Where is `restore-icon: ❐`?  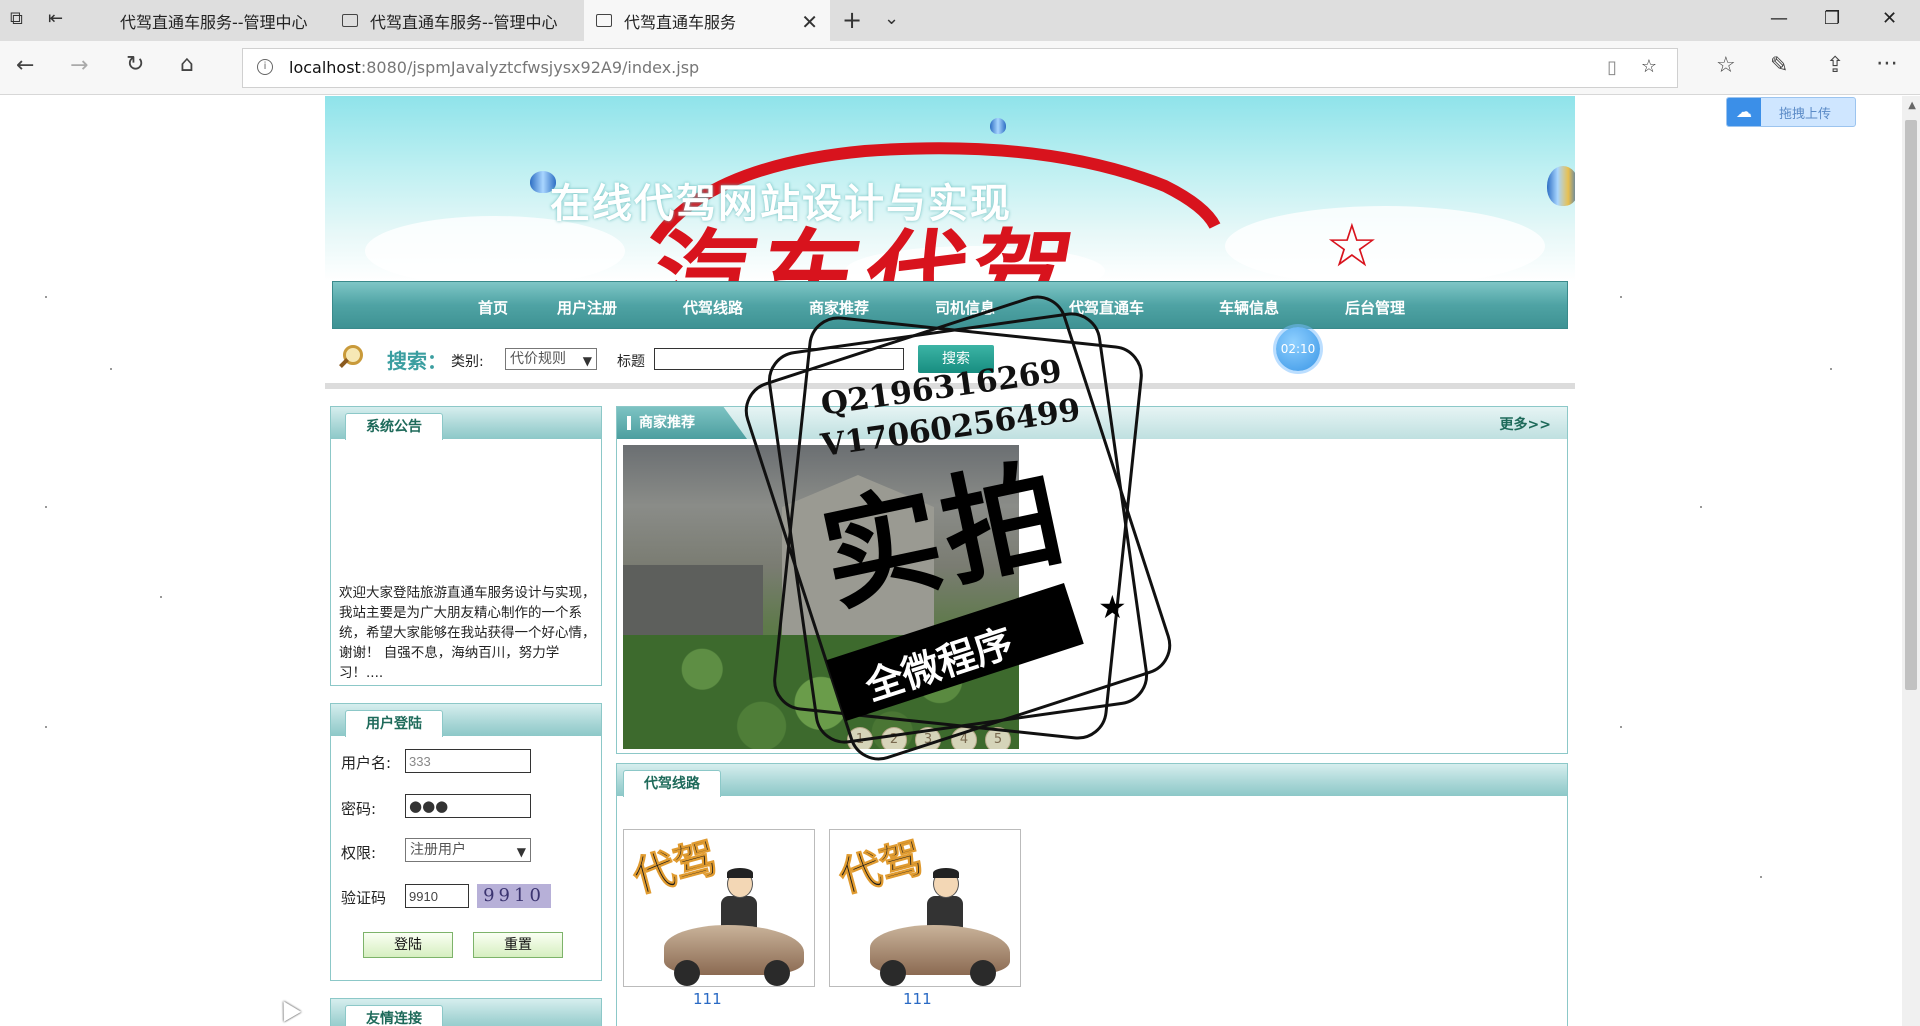
restore-icon: ❐ is located at coordinates (1832, 18).